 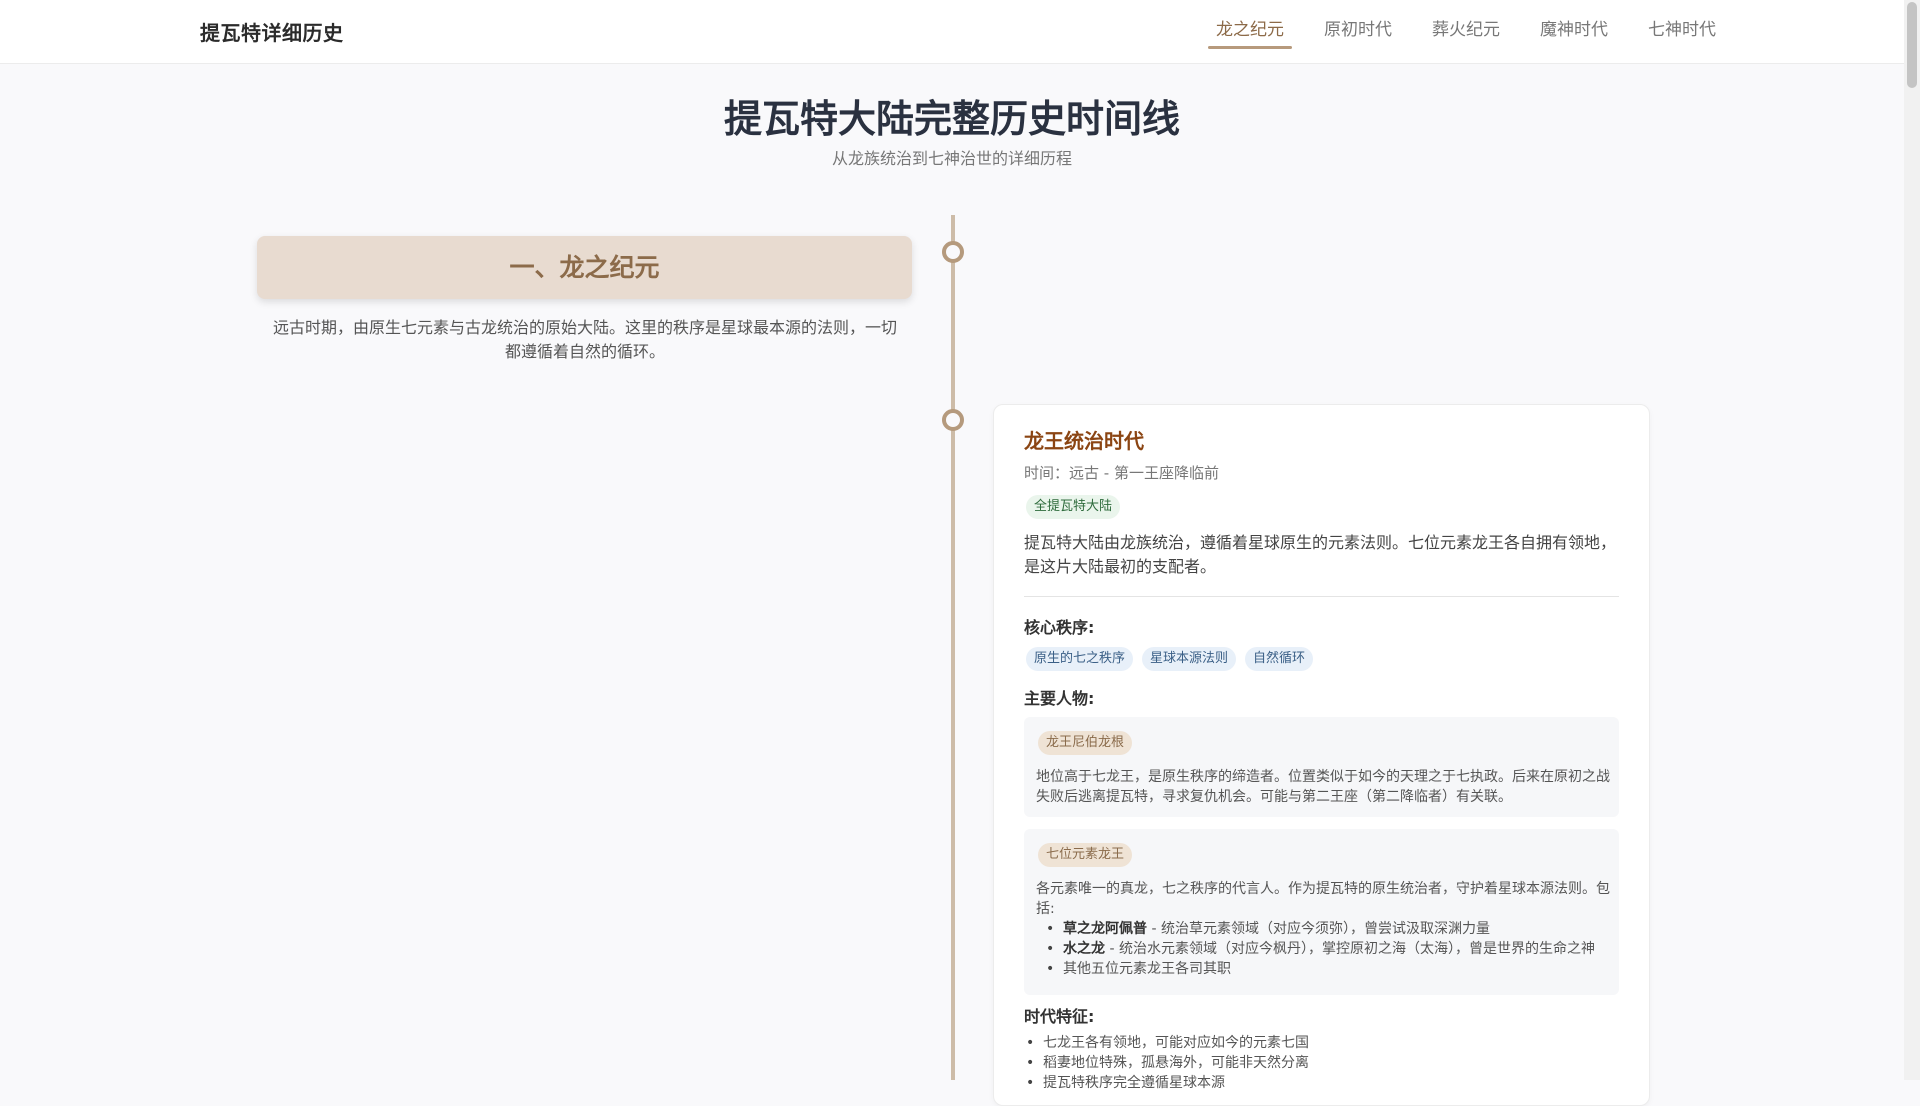 I want to click on dragon-detail: - 统治草元素领域（对应今须弥），曾尝试汲取深渊力量, so click(x=1318, y=929).